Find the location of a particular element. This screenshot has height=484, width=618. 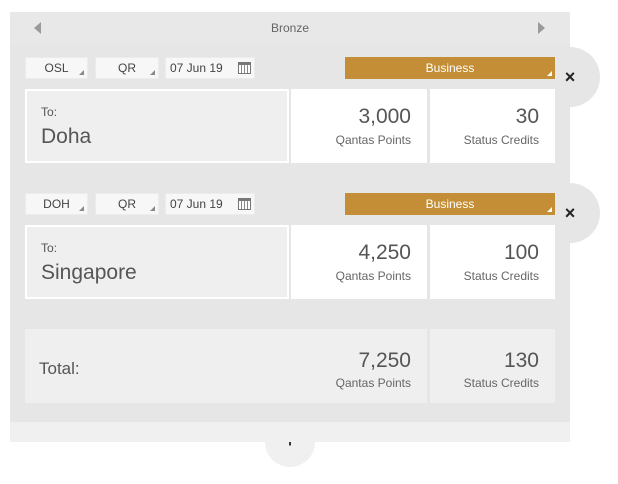

total-points-value: 7,250 is located at coordinates (384, 360).